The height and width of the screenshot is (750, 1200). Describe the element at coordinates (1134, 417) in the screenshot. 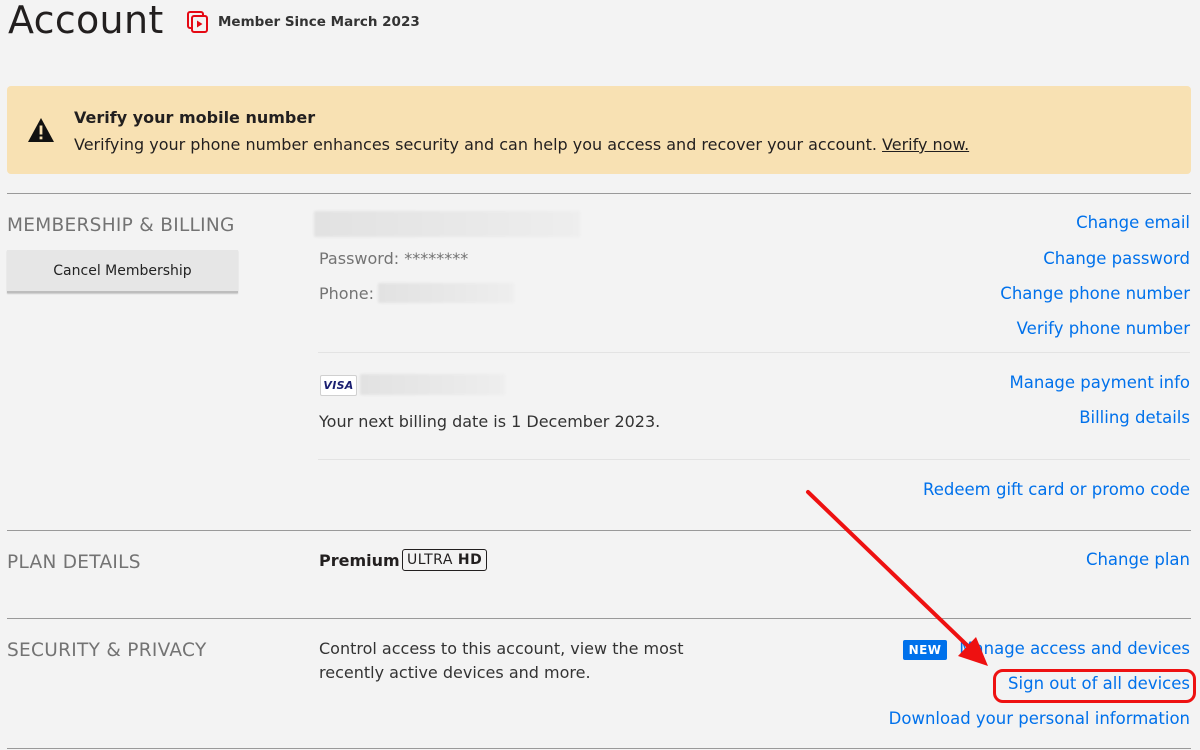

I see `billing-details-link: Billing details` at that location.